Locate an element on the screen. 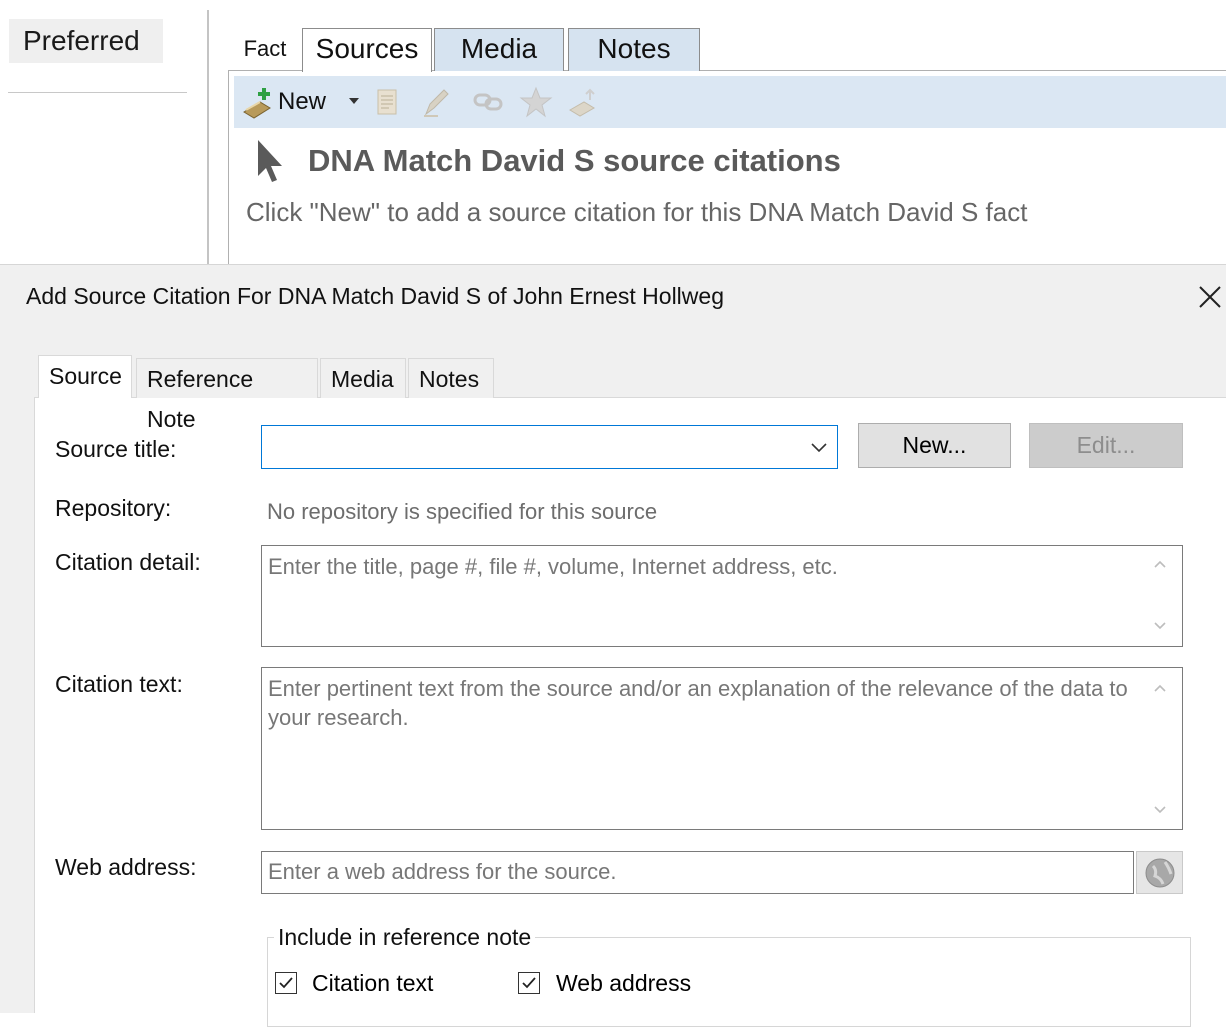 The height and width of the screenshot is (1027, 1226). open-web-address-button is located at coordinates (1159, 872).